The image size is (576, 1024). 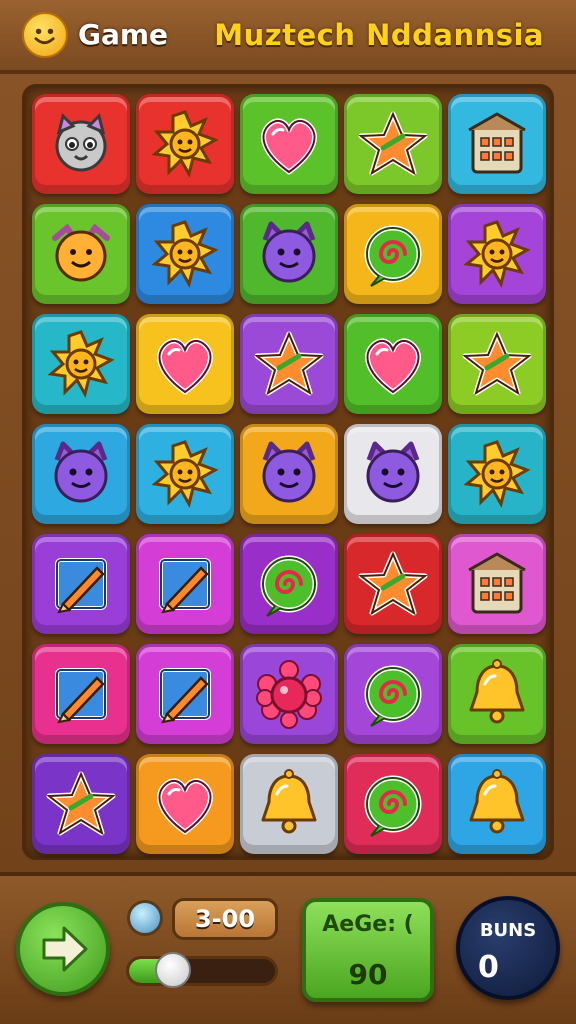 What do you see at coordinates (145, 918) in the screenshot?
I see `balloon-icon` at bounding box center [145, 918].